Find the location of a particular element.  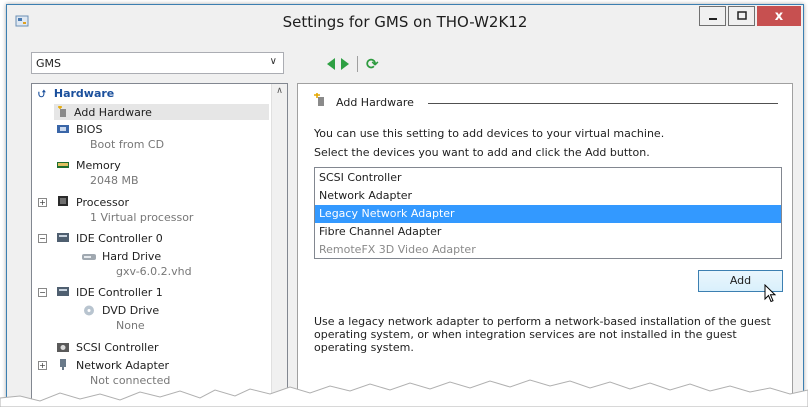

collapse-chevrons-icon: ⮍ is located at coordinates (42, 94).